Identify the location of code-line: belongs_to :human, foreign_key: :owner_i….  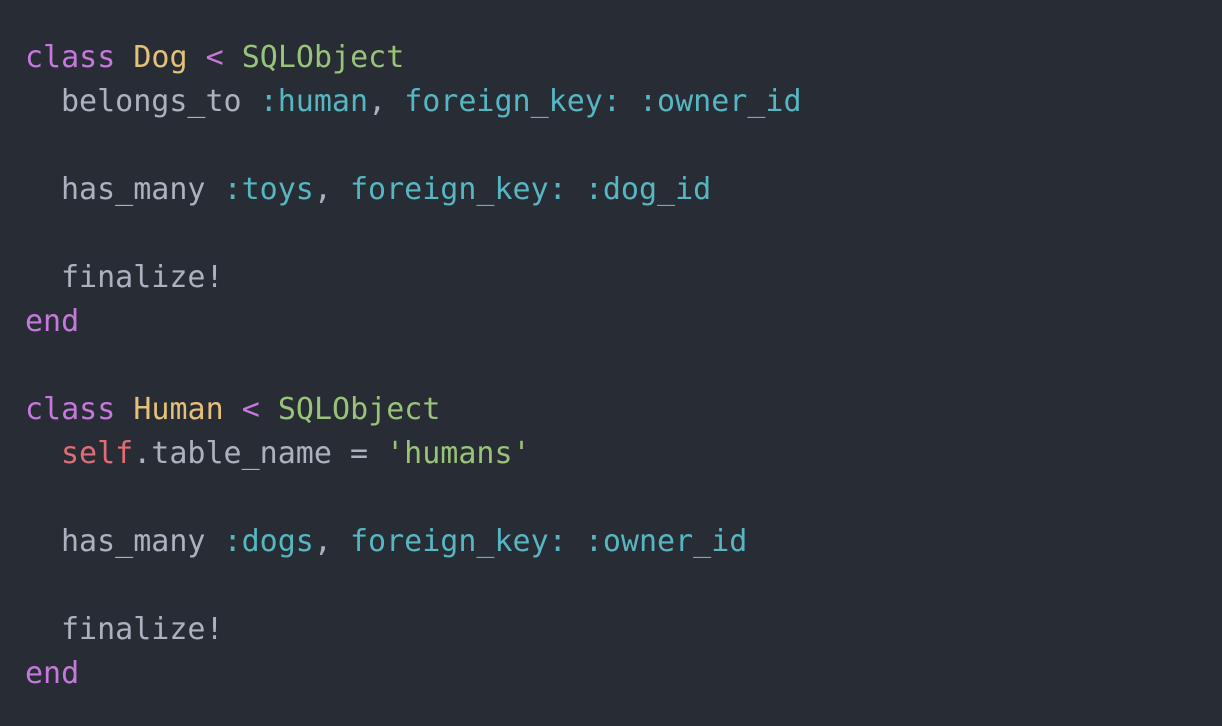
(623, 102).